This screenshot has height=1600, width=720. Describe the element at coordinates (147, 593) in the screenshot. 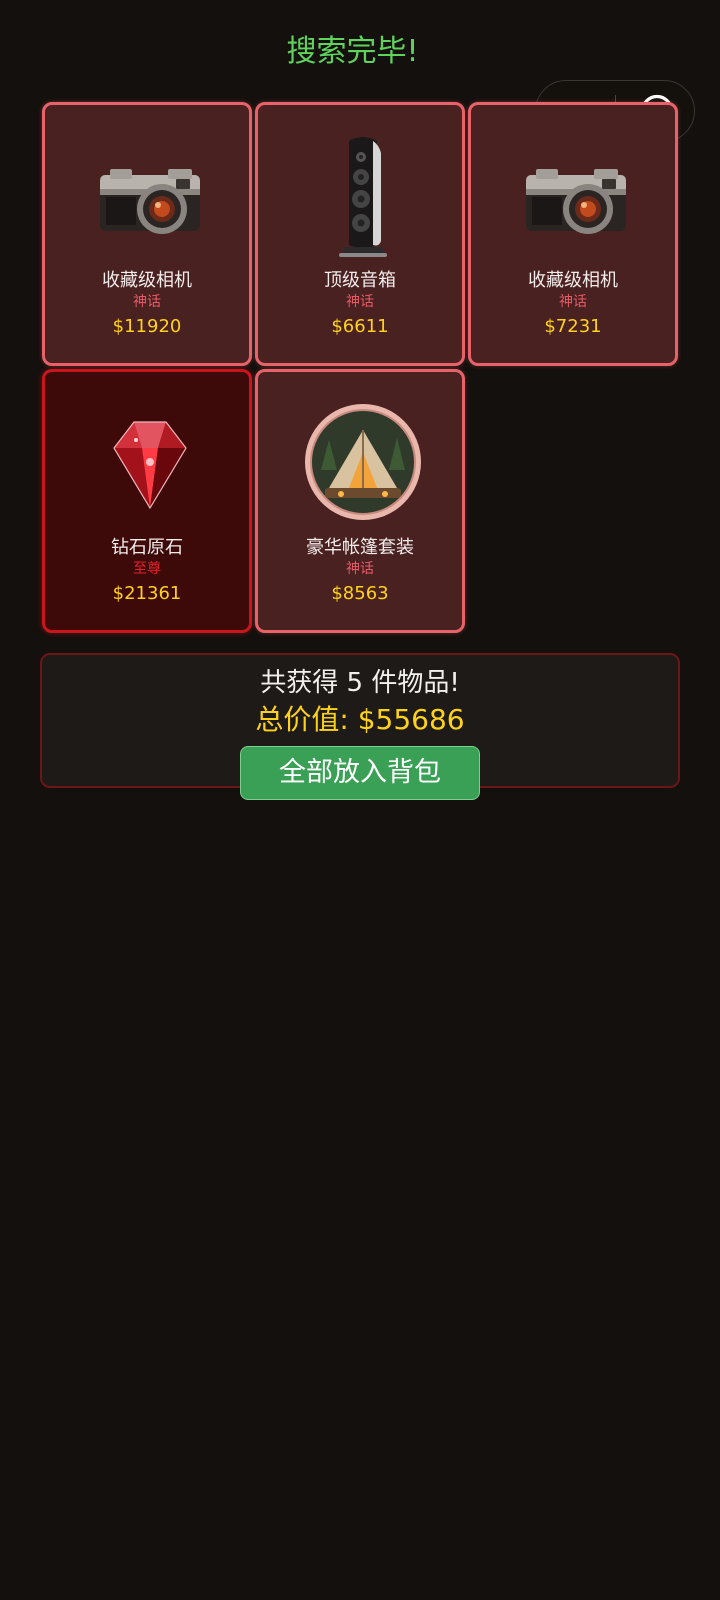

I see `item-price: $21361` at that location.